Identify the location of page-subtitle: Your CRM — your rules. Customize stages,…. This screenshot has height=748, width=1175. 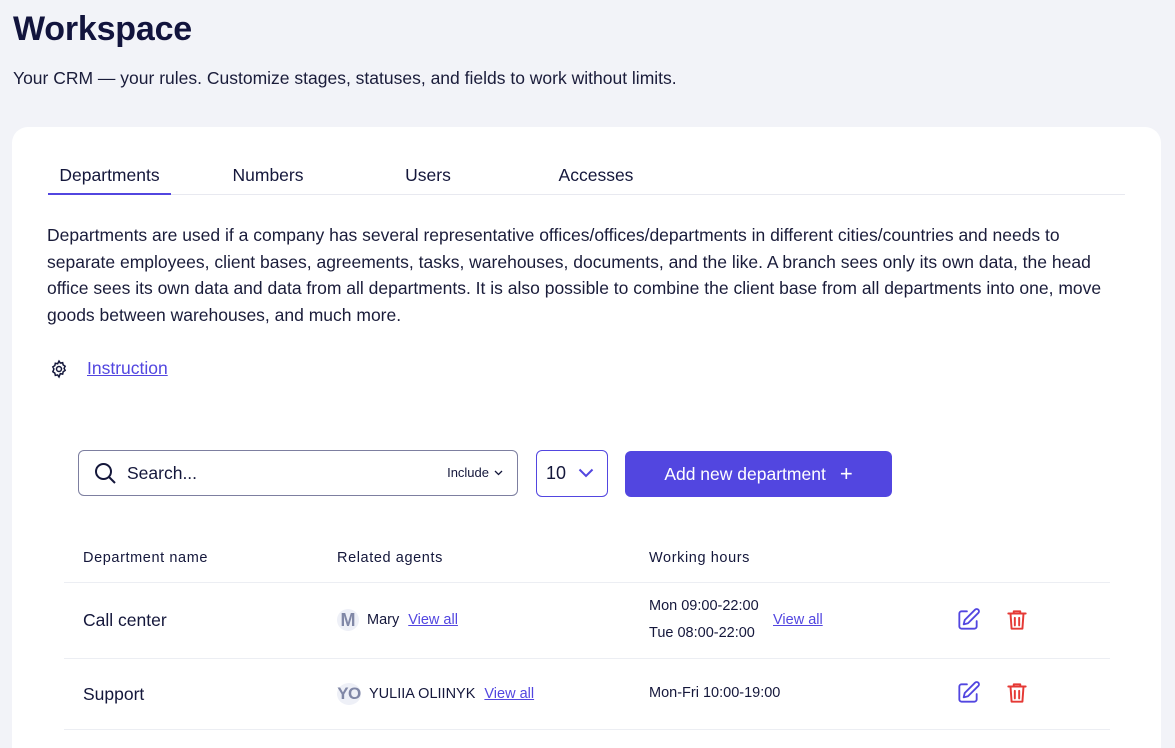
(345, 78).